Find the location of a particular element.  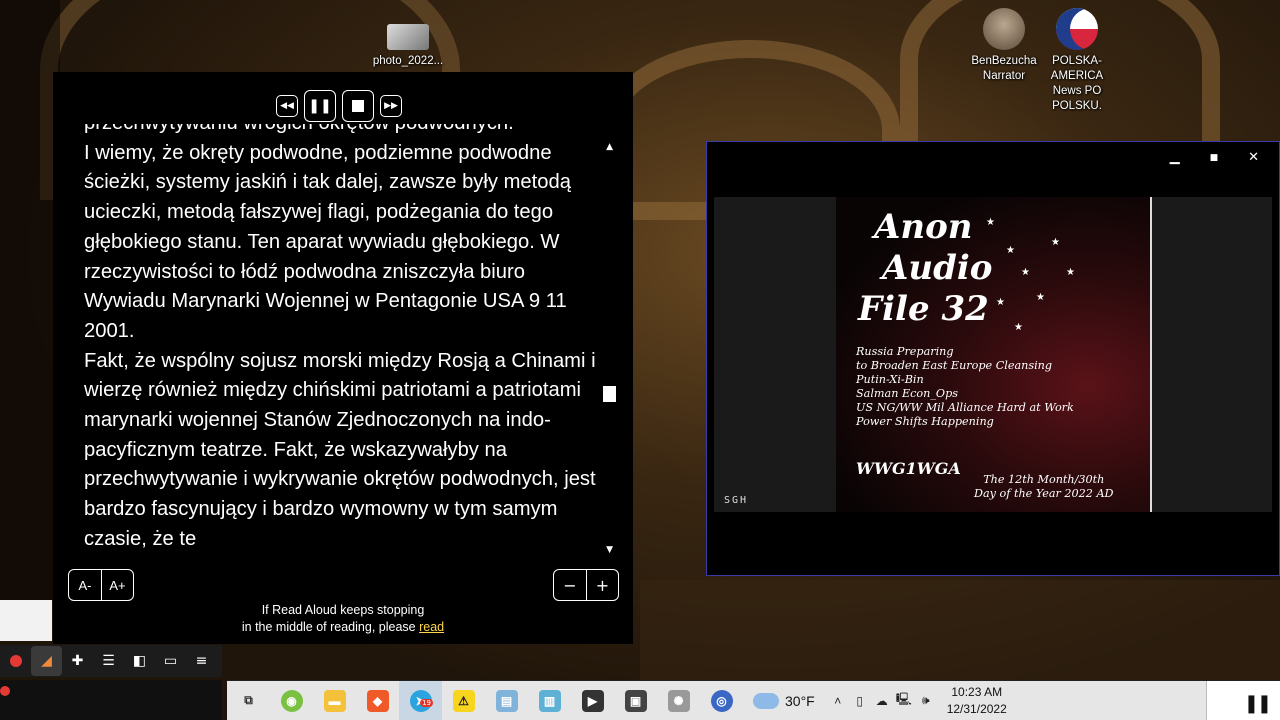

playlist-icon: ☰ is located at coordinates (108, 661).